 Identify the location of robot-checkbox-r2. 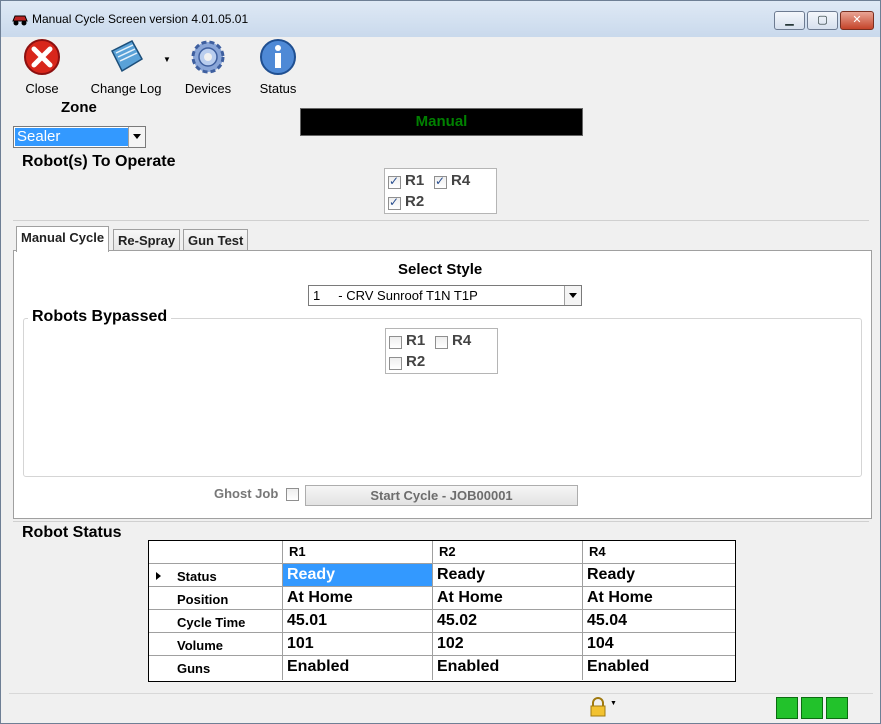
(394, 202).